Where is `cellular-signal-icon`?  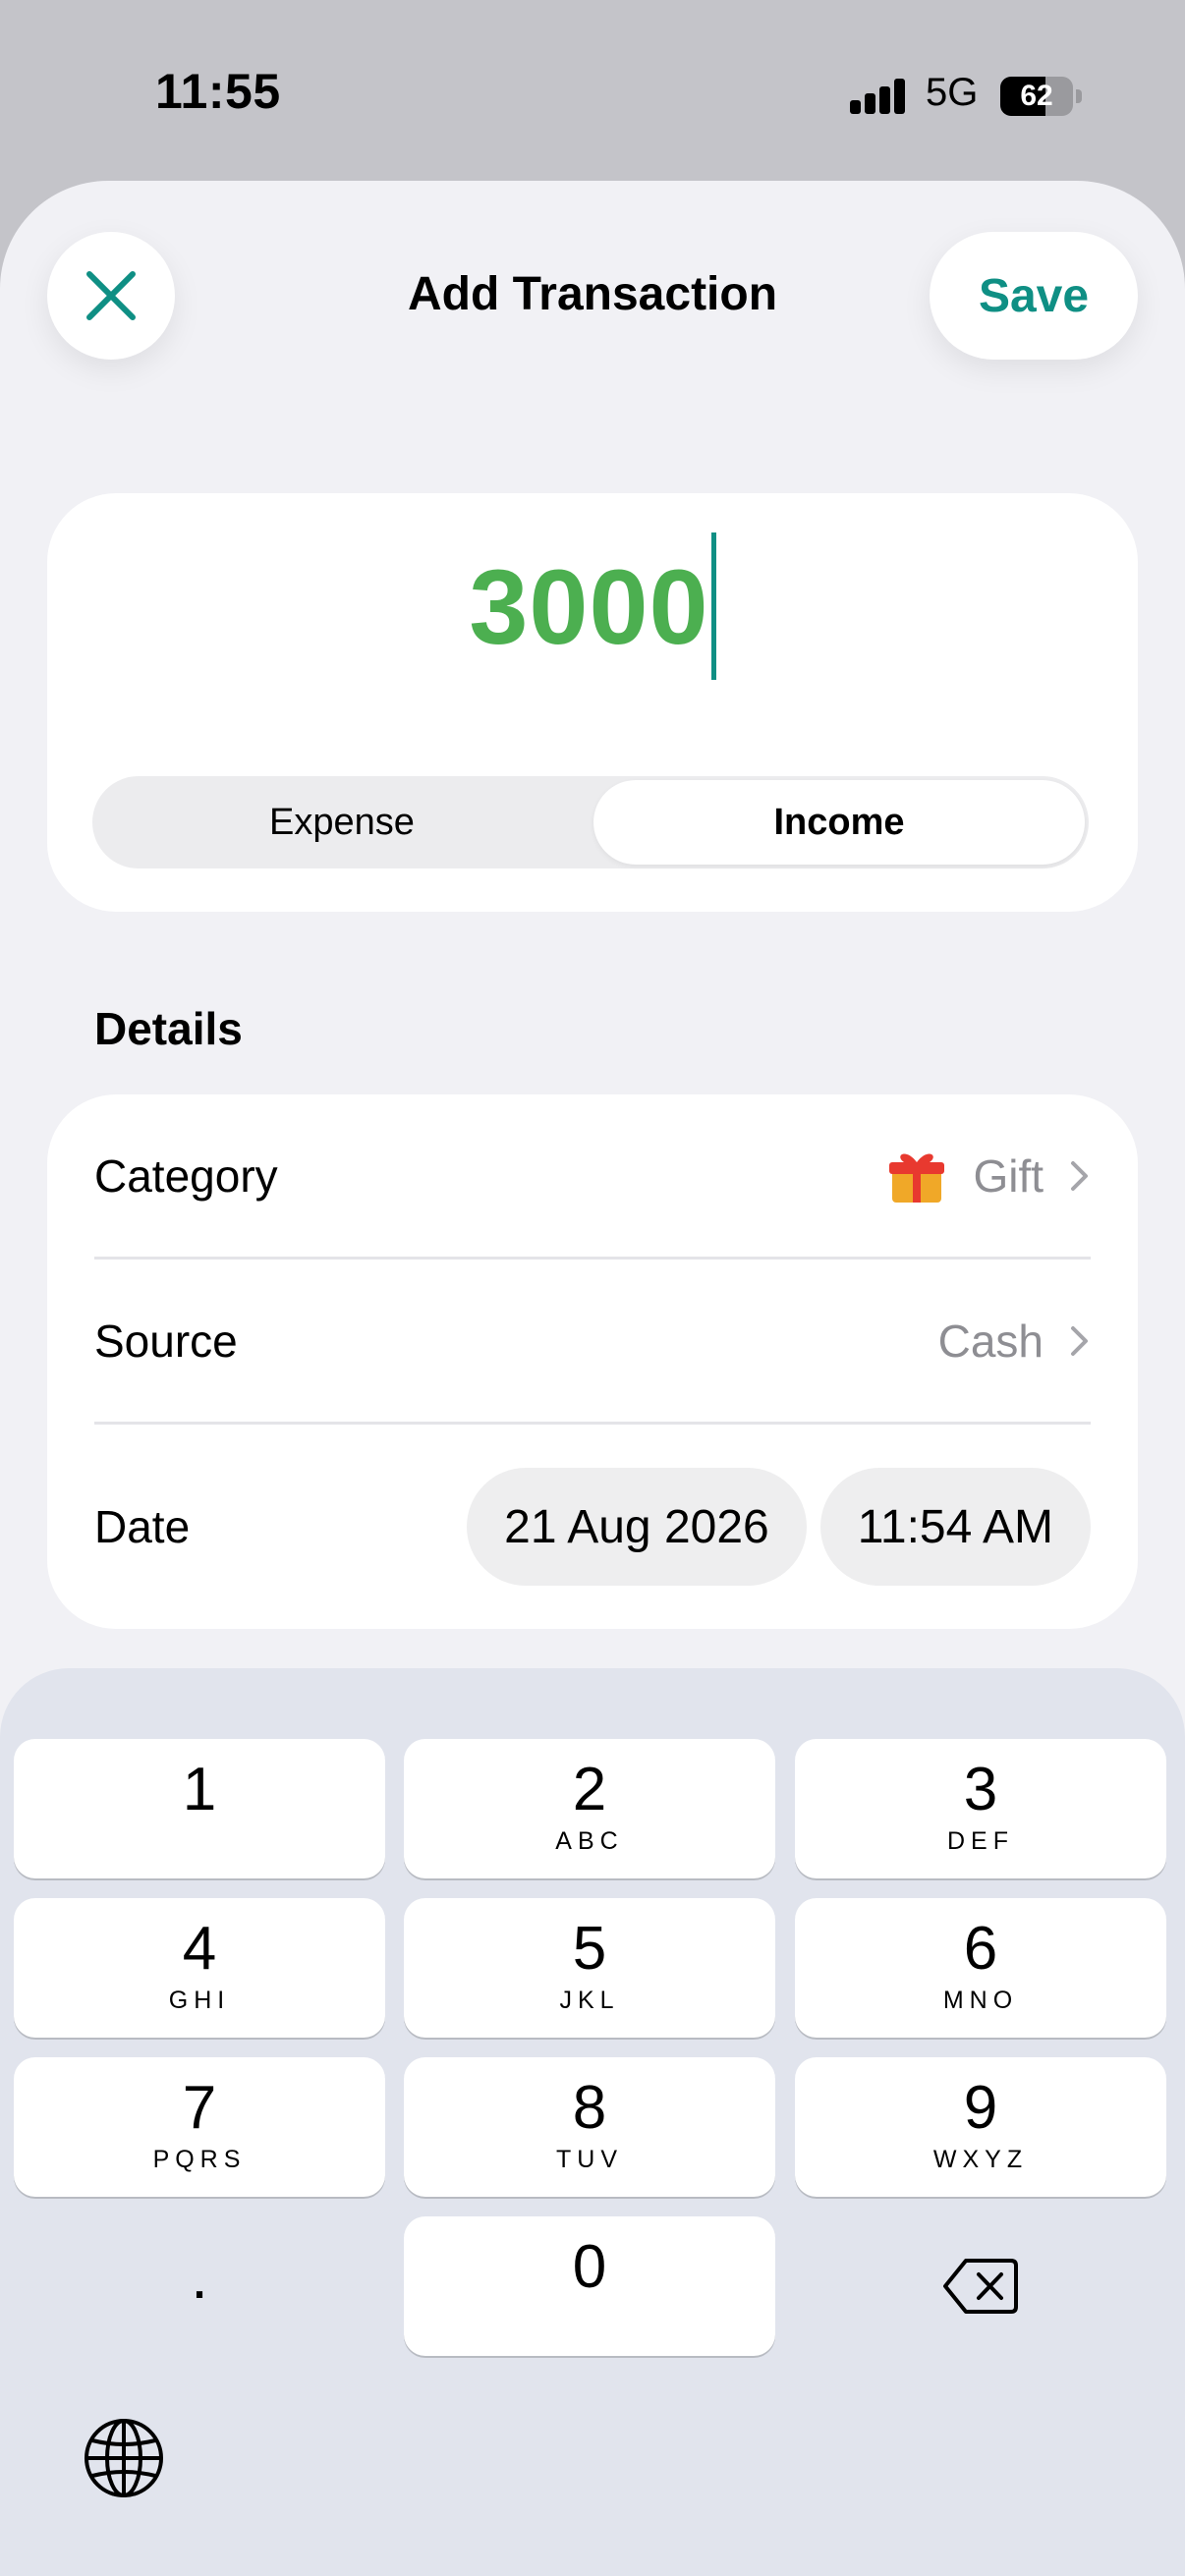
cellular-signal-icon is located at coordinates (878, 96).